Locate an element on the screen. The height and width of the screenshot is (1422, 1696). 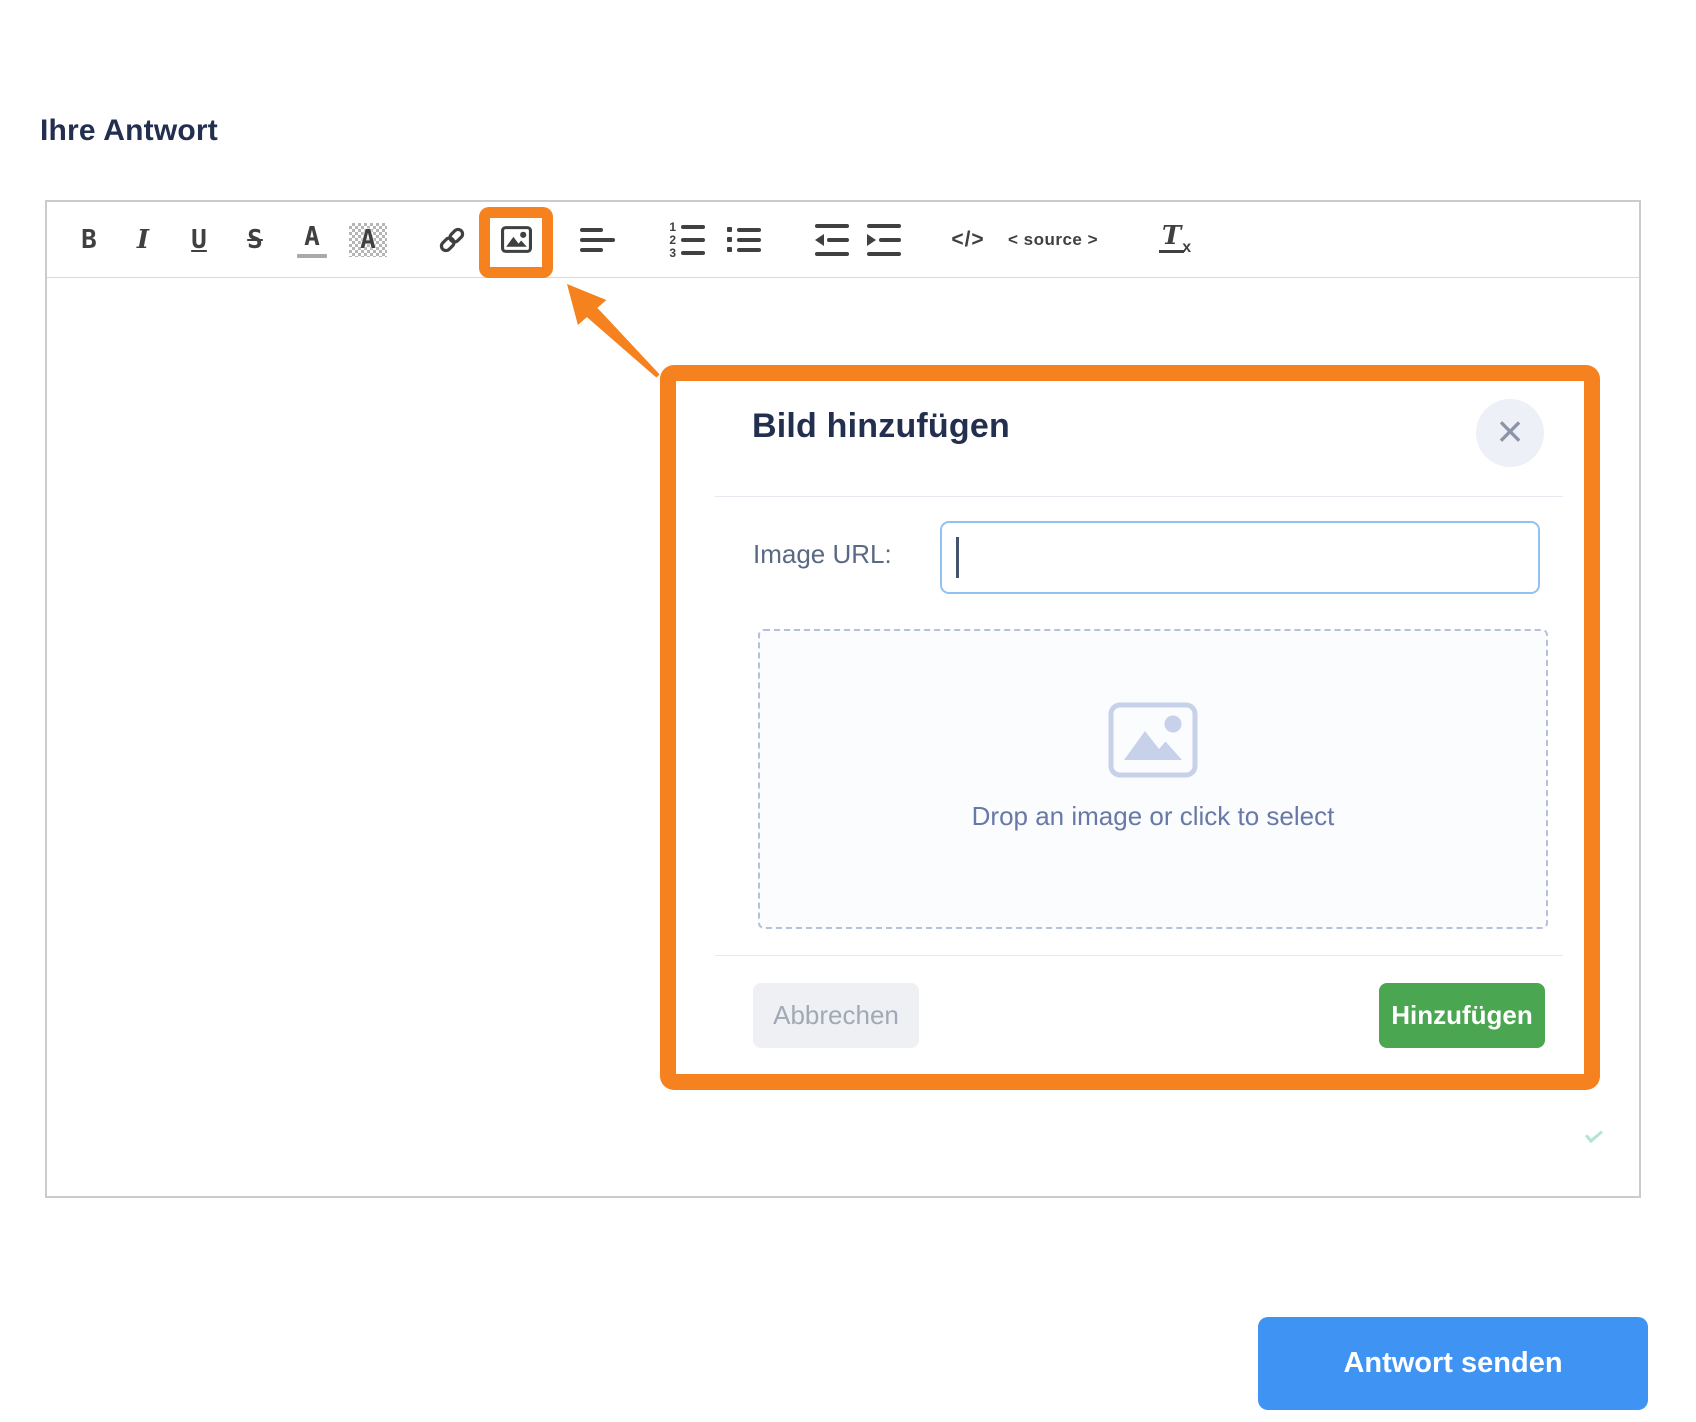
clear-formatting-button: T x is located at coordinates (1175, 239).